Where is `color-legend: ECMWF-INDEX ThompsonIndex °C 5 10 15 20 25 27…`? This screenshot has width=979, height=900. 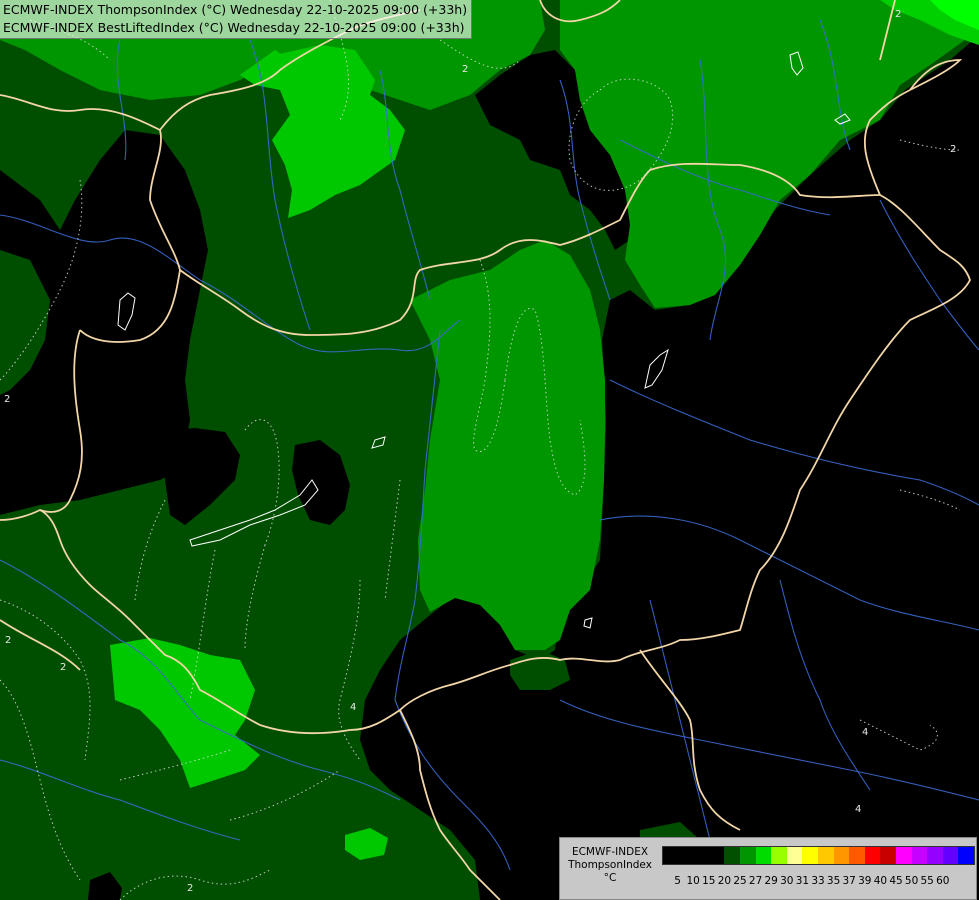
color-legend: ECMWF-INDEX ThompsonIndex °C 5 10 15 20 25 27… is located at coordinates (768, 868).